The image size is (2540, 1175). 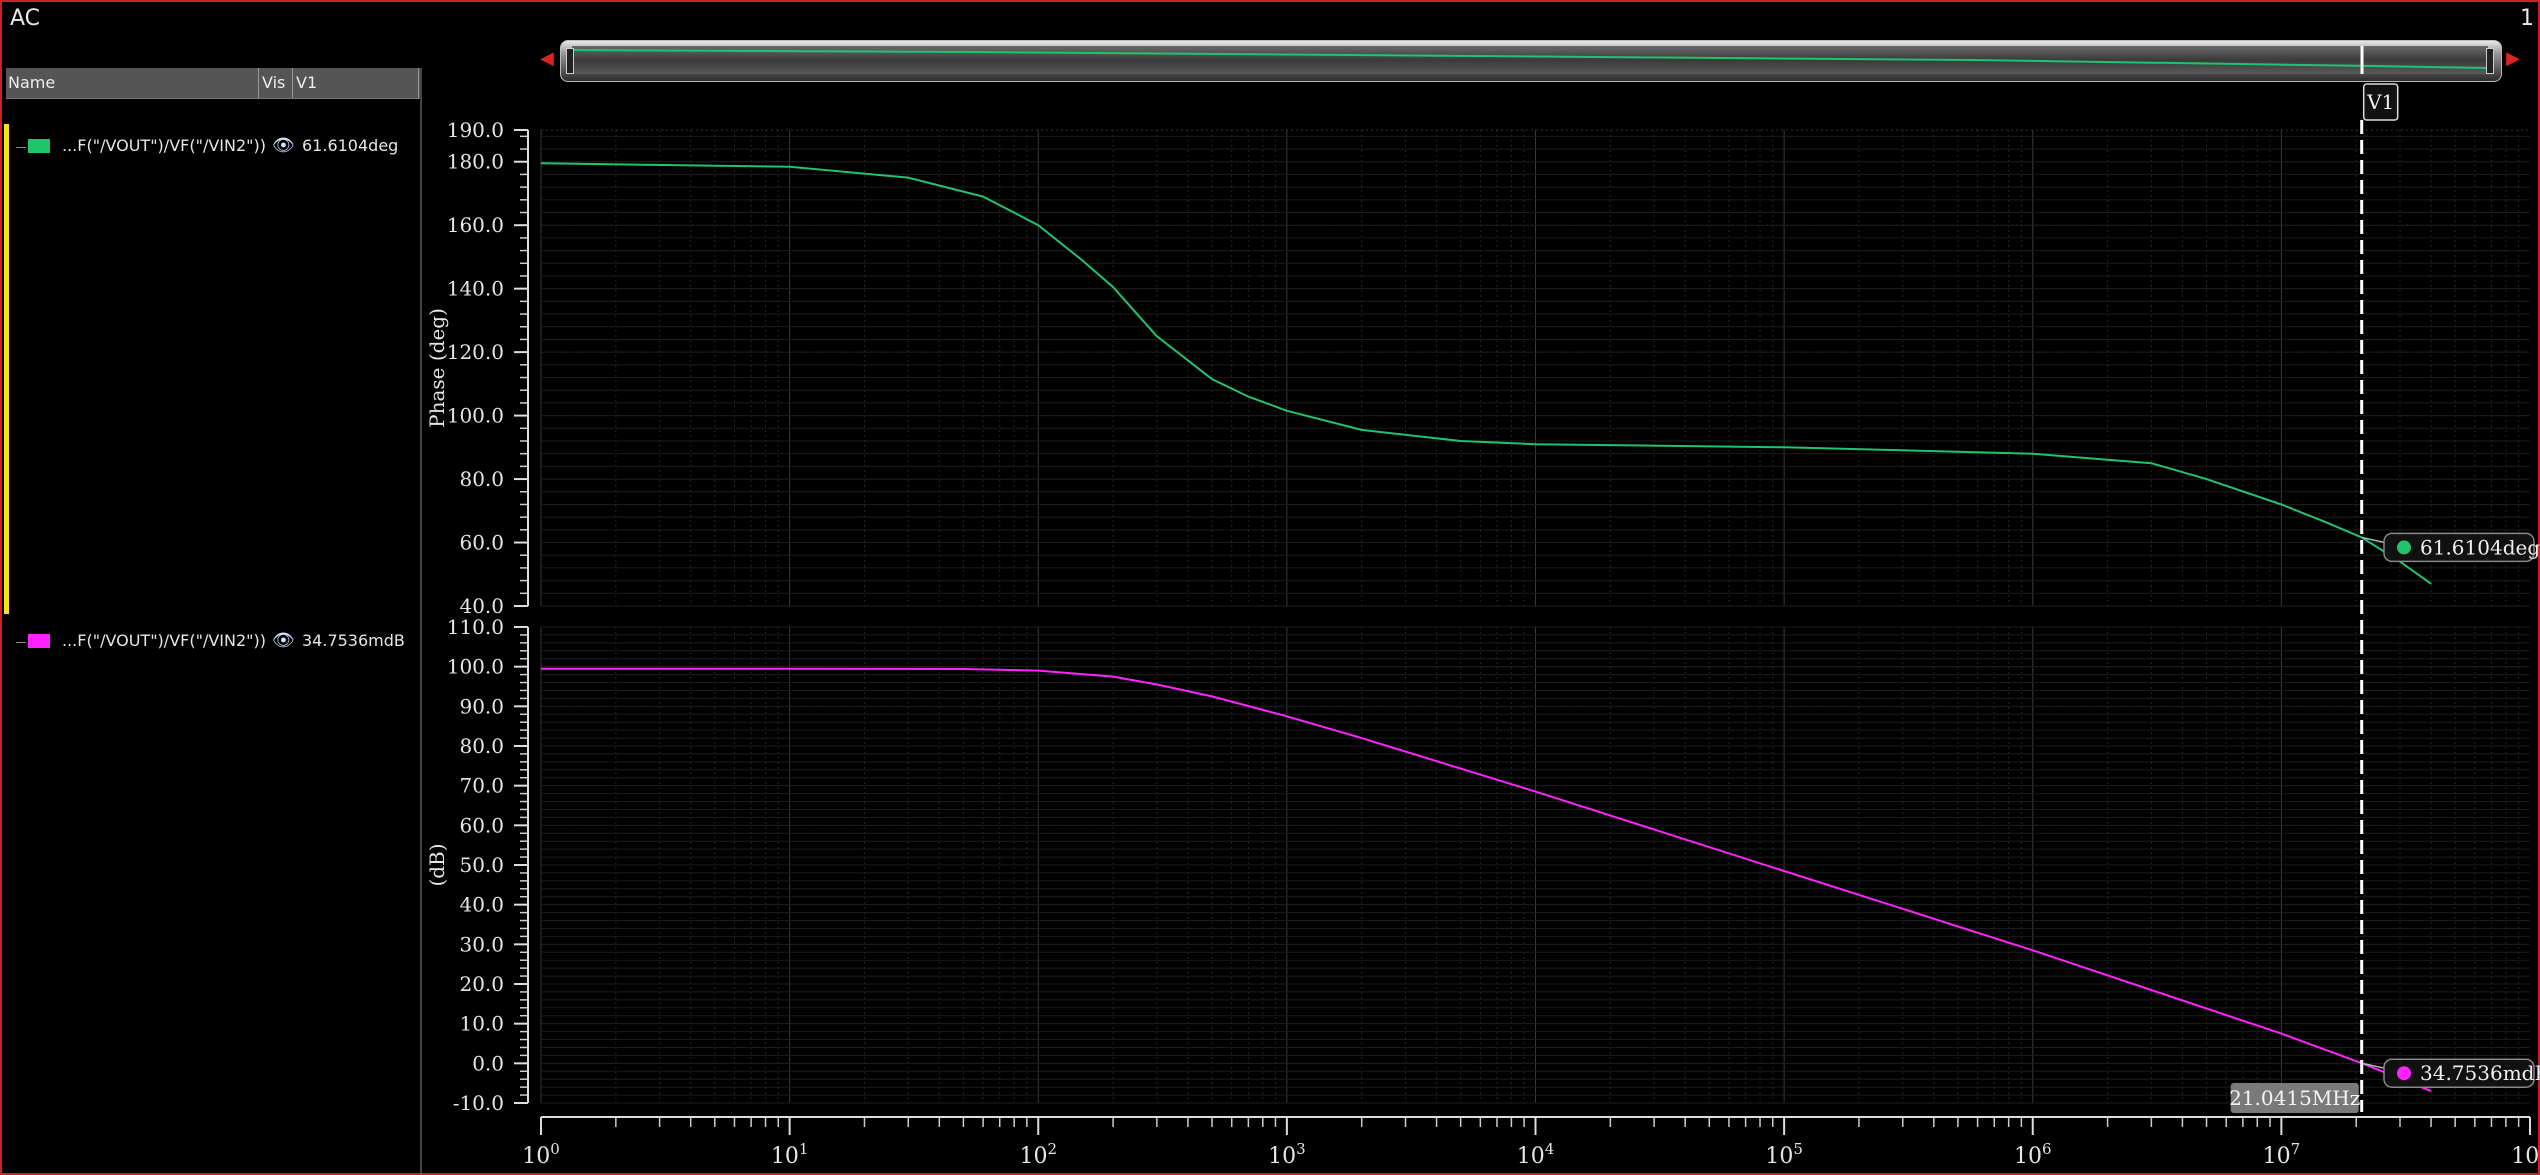 I want to click on y-tick-label: 160.0, so click(x=475, y=225).